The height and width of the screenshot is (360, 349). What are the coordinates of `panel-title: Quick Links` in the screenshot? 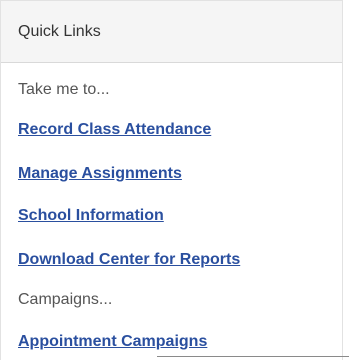 It's located at (59, 31).